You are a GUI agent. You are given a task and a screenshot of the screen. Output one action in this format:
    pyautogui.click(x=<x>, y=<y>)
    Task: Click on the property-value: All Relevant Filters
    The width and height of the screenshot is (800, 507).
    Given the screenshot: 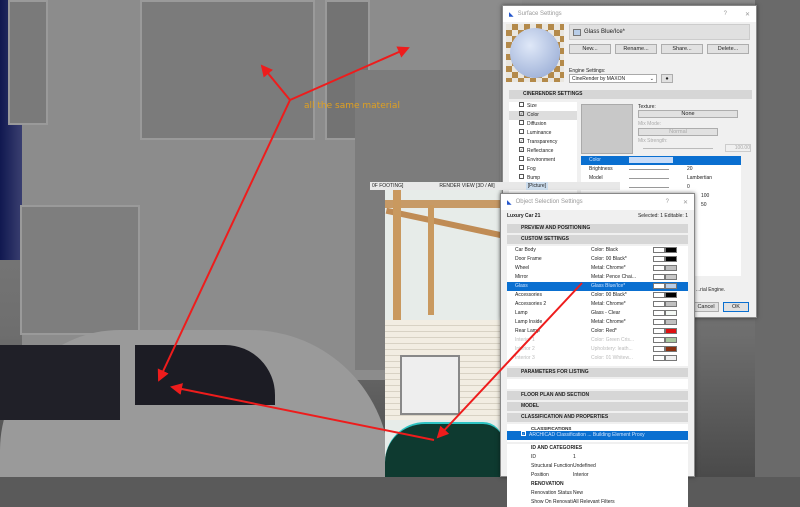 What is the action you would take?
    pyautogui.click(x=594, y=502)
    